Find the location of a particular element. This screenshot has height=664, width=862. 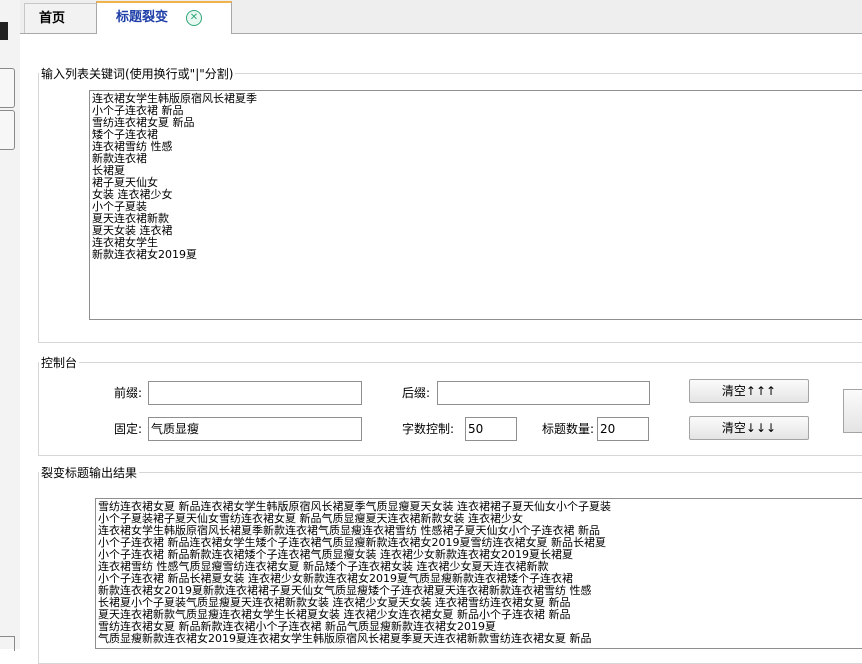

tab-home-label: 首页 is located at coordinates (52, 18).